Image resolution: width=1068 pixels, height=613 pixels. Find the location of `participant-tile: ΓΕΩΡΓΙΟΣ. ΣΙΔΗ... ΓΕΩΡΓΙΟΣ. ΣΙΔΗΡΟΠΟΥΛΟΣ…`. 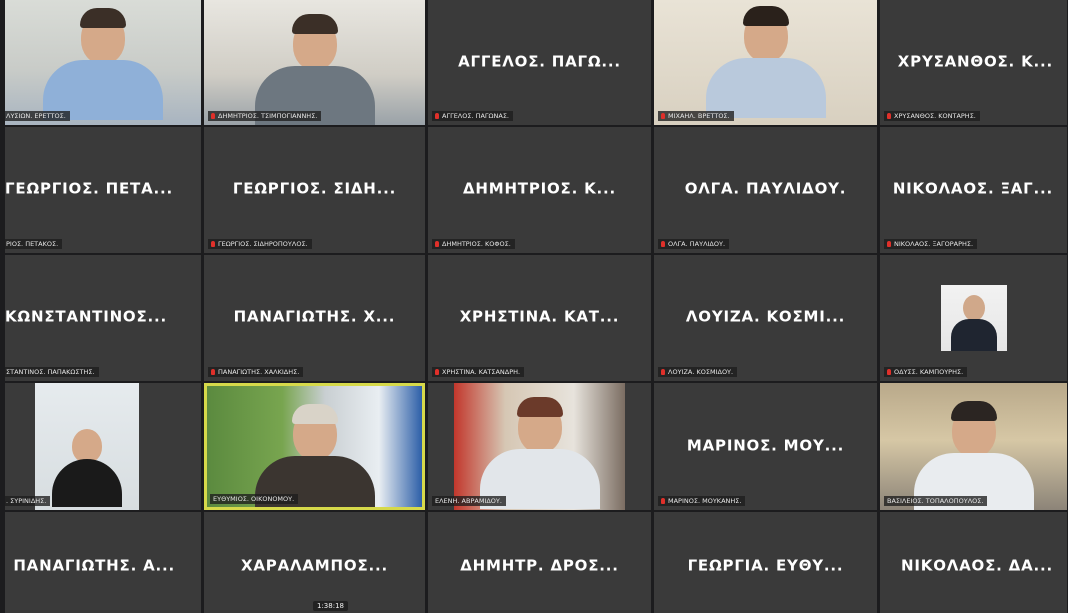

participant-tile: ΓΕΩΡΓΙΟΣ. ΣΙΔΗ... ΓΕΩΡΓΙΟΣ. ΣΙΔΗΡΟΠΟΥΛΟΣ… is located at coordinates (314, 190).